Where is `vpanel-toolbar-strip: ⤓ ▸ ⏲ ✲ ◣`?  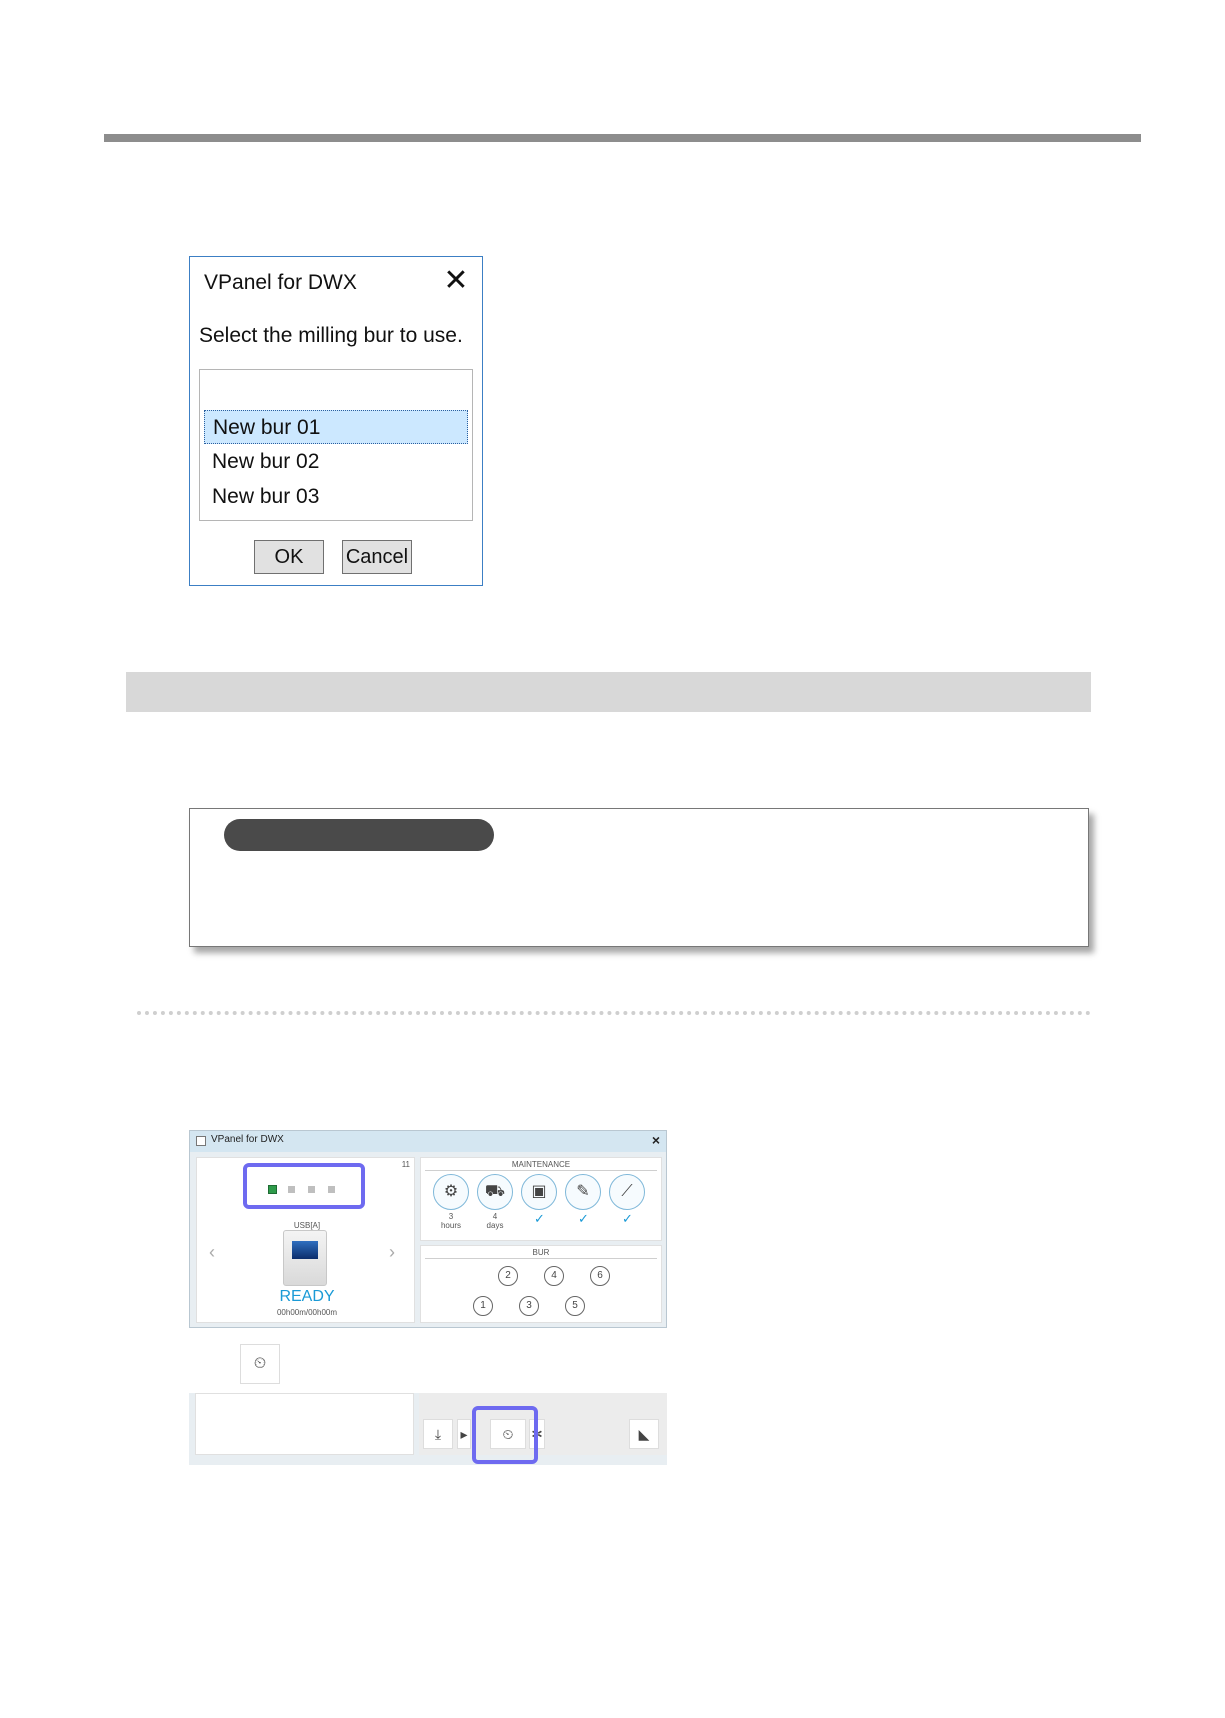
vpanel-toolbar-strip: ⤓ ▸ ⏲ ✲ ◣ is located at coordinates (428, 1429).